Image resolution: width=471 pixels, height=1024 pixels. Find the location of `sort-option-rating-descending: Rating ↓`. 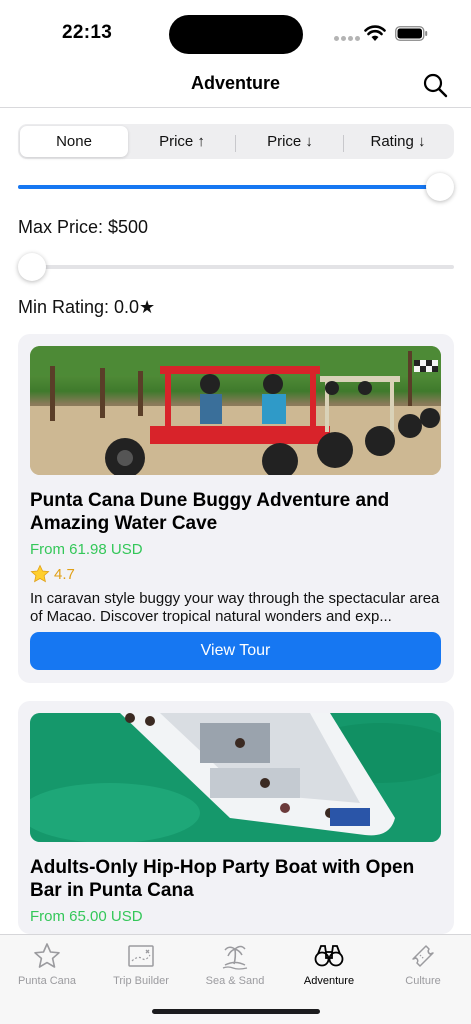

sort-option-rating-descending: Rating ↓ is located at coordinates (398, 141).